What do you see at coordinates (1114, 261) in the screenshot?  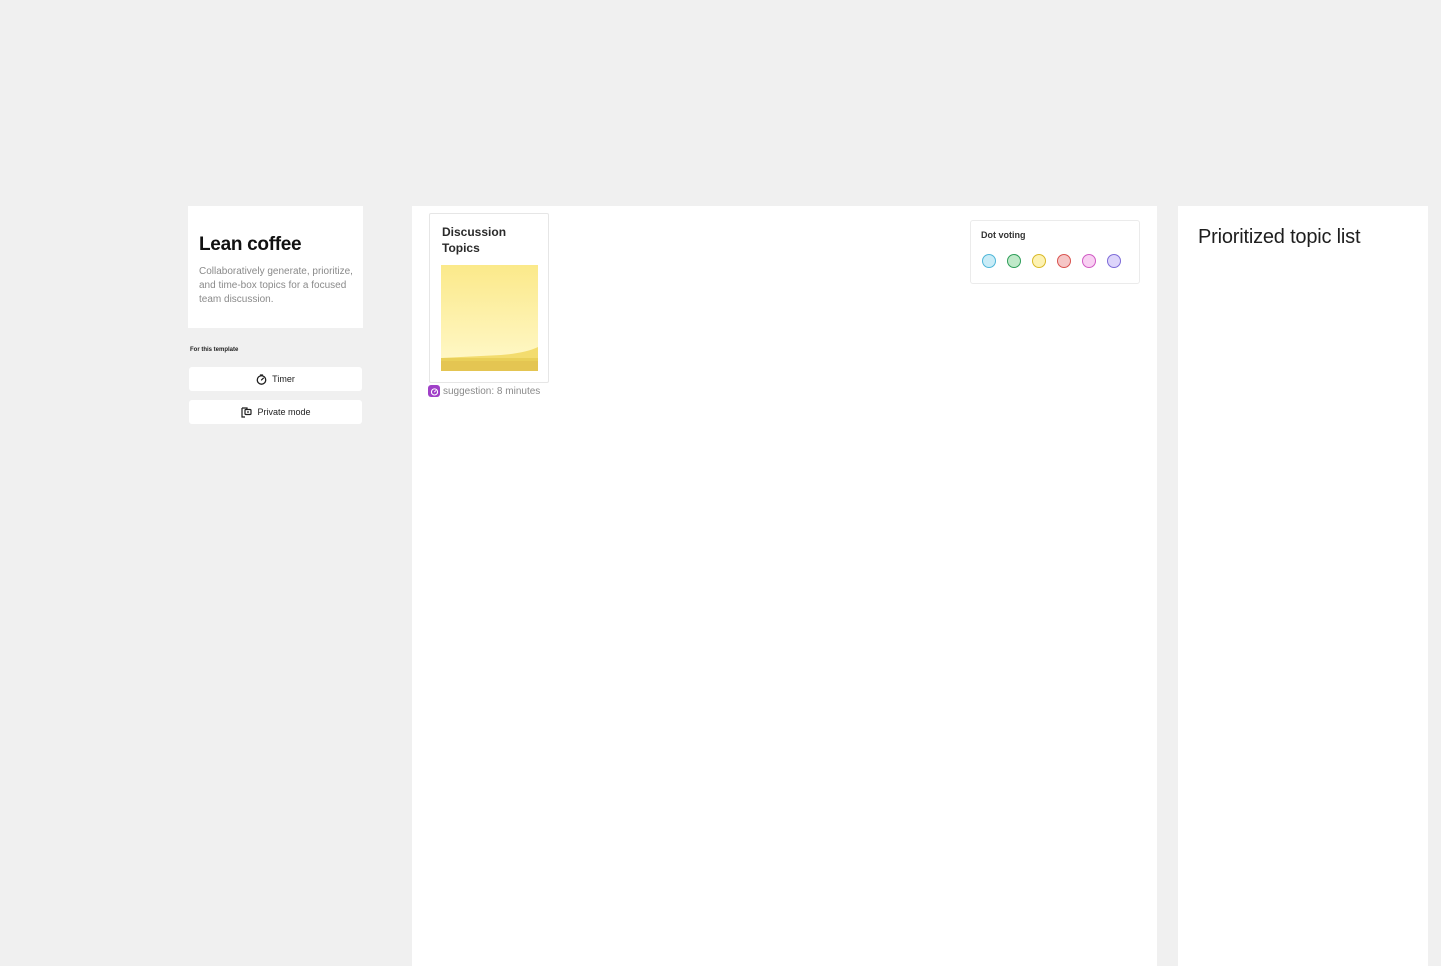 I see `voting-dot-purple` at bounding box center [1114, 261].